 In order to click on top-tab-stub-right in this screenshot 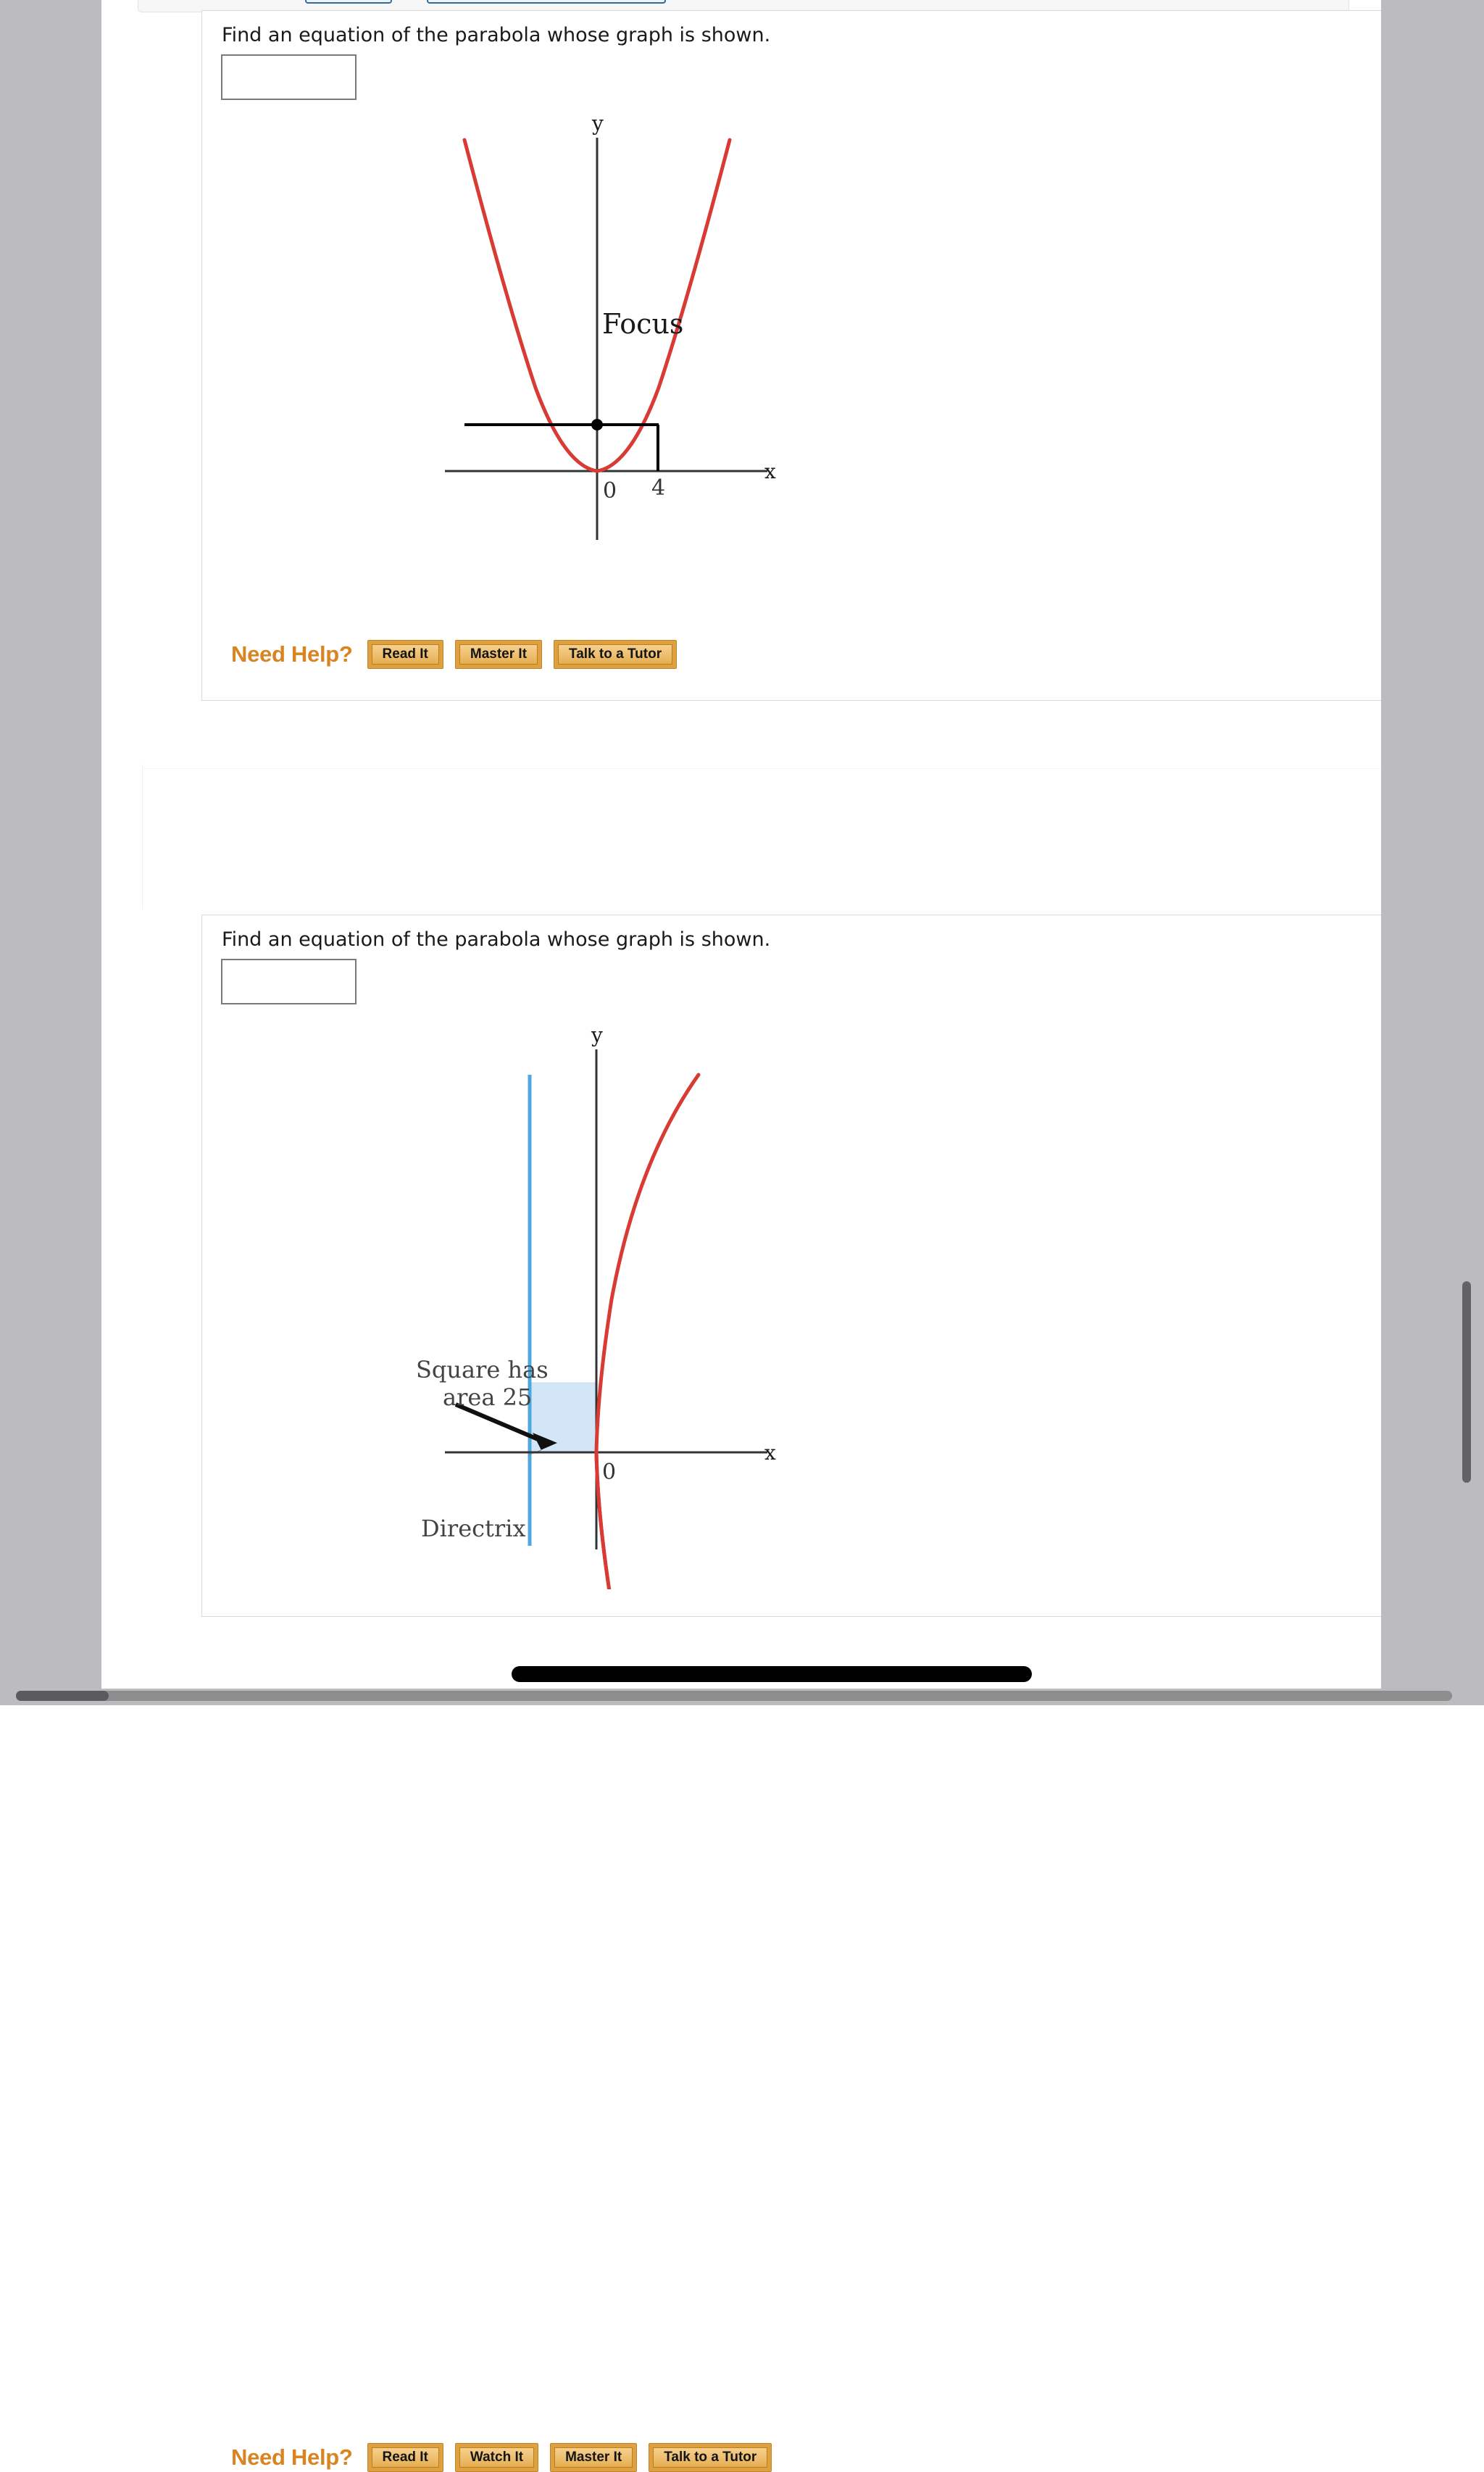, I will do `click(546, 2)`.